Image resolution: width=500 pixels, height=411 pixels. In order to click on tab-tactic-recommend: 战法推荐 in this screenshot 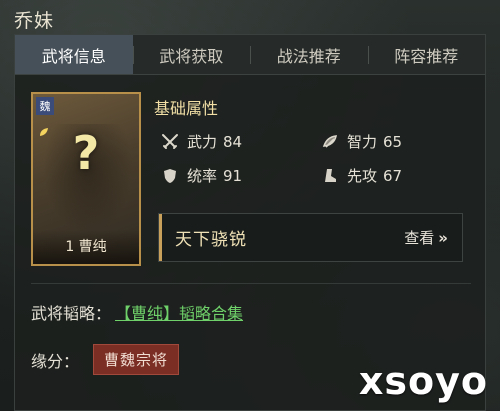, I will do `click(309, 54)`.